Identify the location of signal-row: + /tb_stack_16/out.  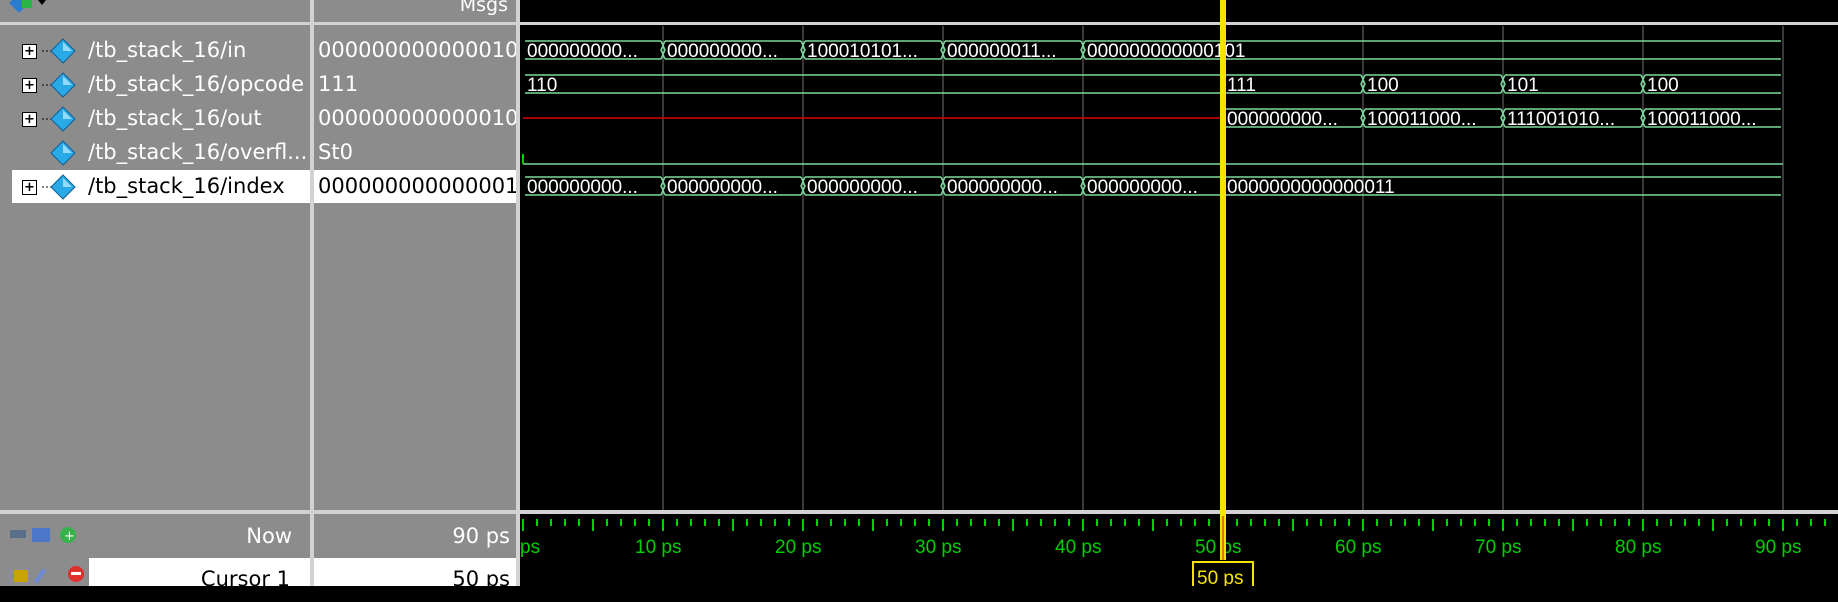
(155, 118).